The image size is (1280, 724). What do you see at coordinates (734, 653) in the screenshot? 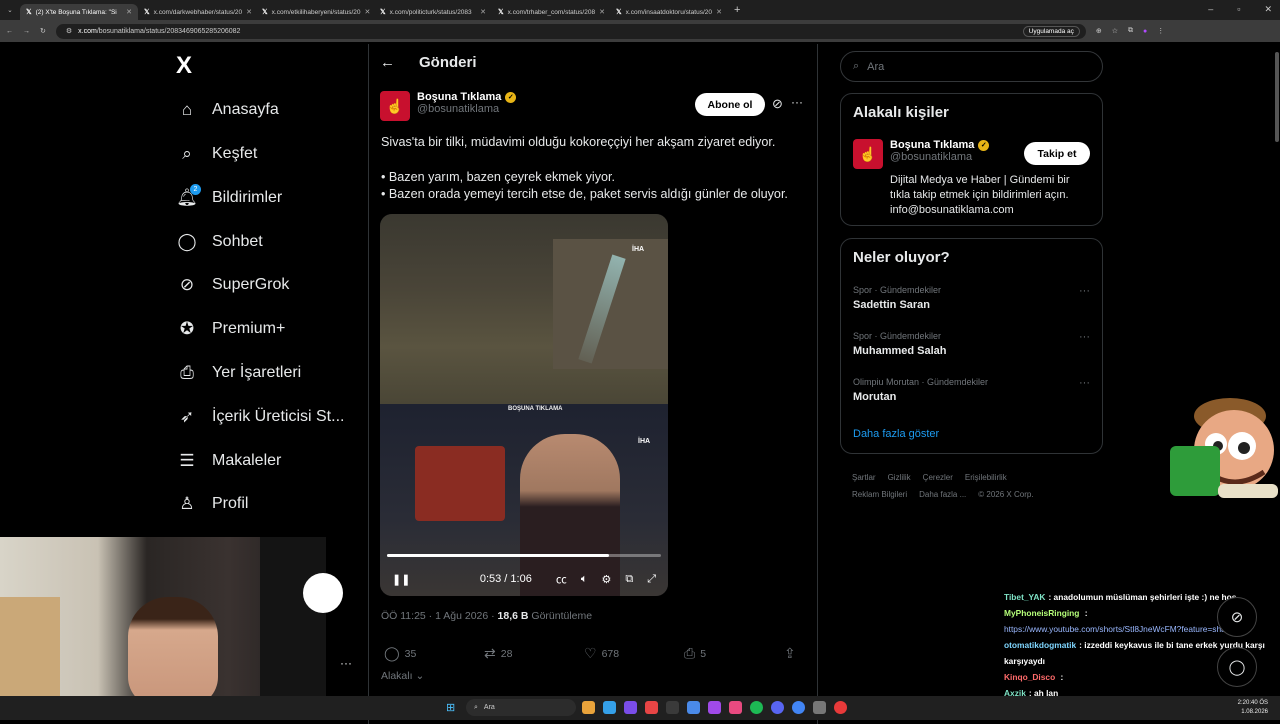
I see `bookmark-button: ⎙ 5` at bounding box center [734, 653].